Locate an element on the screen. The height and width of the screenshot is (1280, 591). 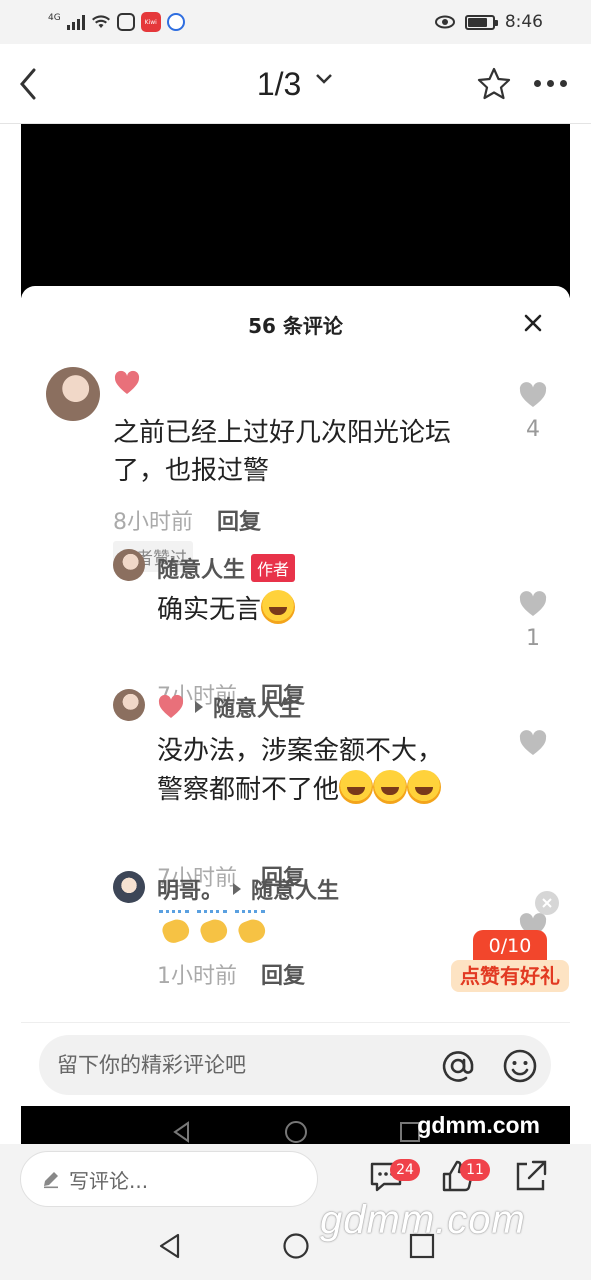
star-icon is located at coordinates (494, 84).